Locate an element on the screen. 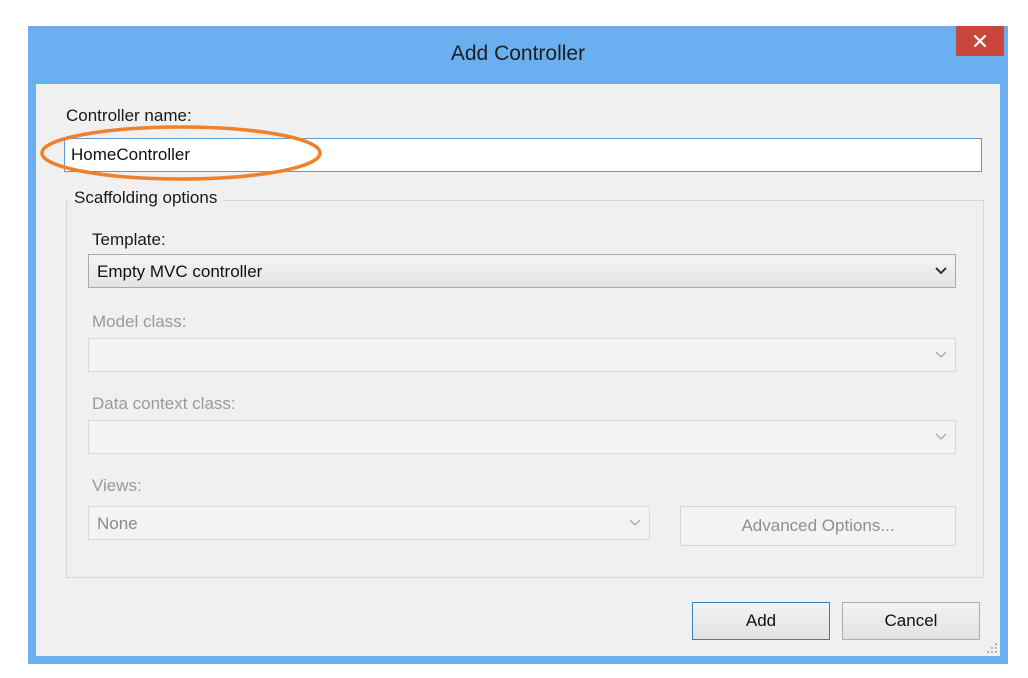 Image resolution: width=1028 pixels, height=678 pixels. model-class-select is located at coordinates (522, 355).